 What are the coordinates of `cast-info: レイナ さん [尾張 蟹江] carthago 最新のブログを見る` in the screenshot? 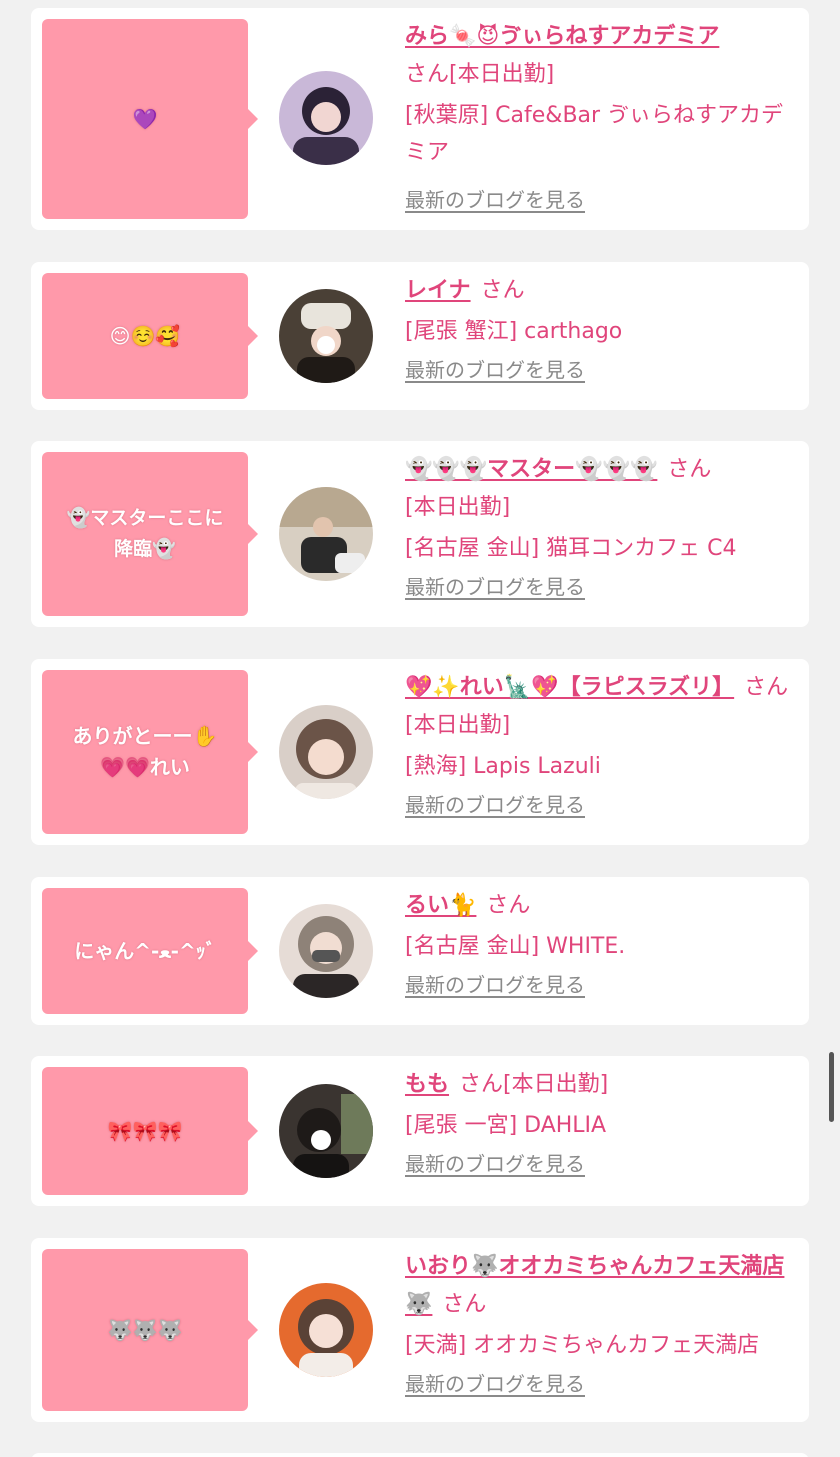 It's located at (603, 331).